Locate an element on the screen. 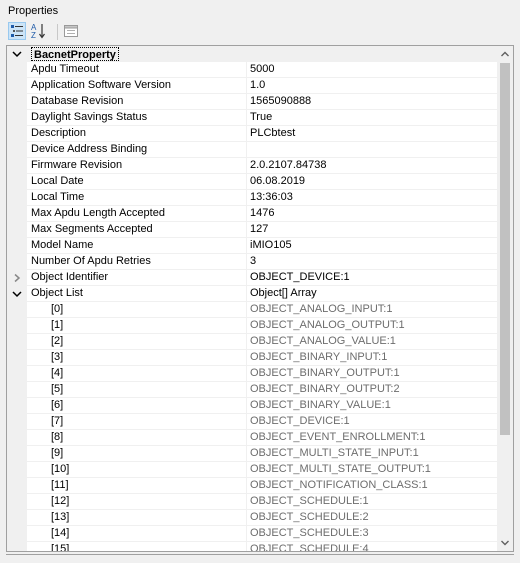  object-list-item: [10] OBJECT_MULTI_STATE_OUTPUT:1 is located at coordinates (253, 470).